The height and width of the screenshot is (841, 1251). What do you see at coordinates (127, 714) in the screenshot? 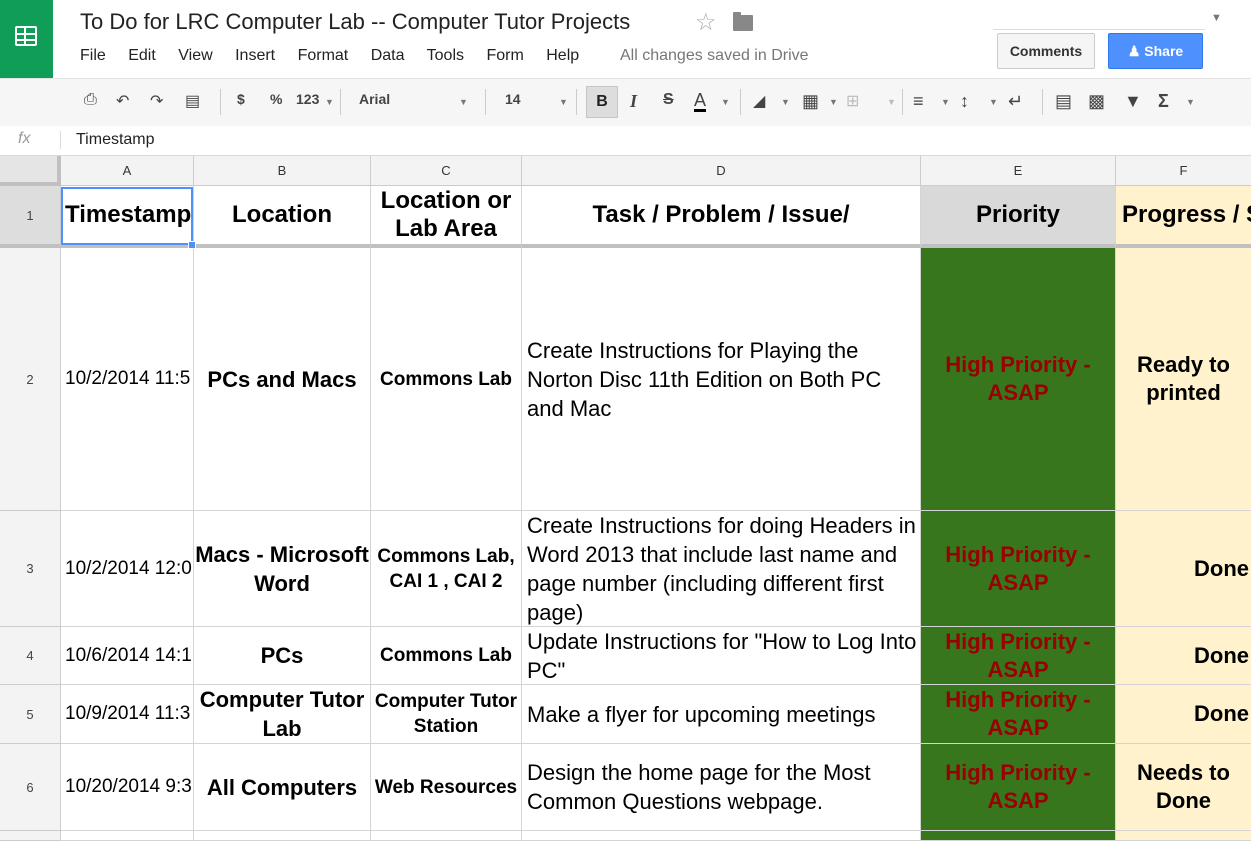
I see `cell-timestamp: 10/9/2014 11:3` at bounding box center [127, 714].